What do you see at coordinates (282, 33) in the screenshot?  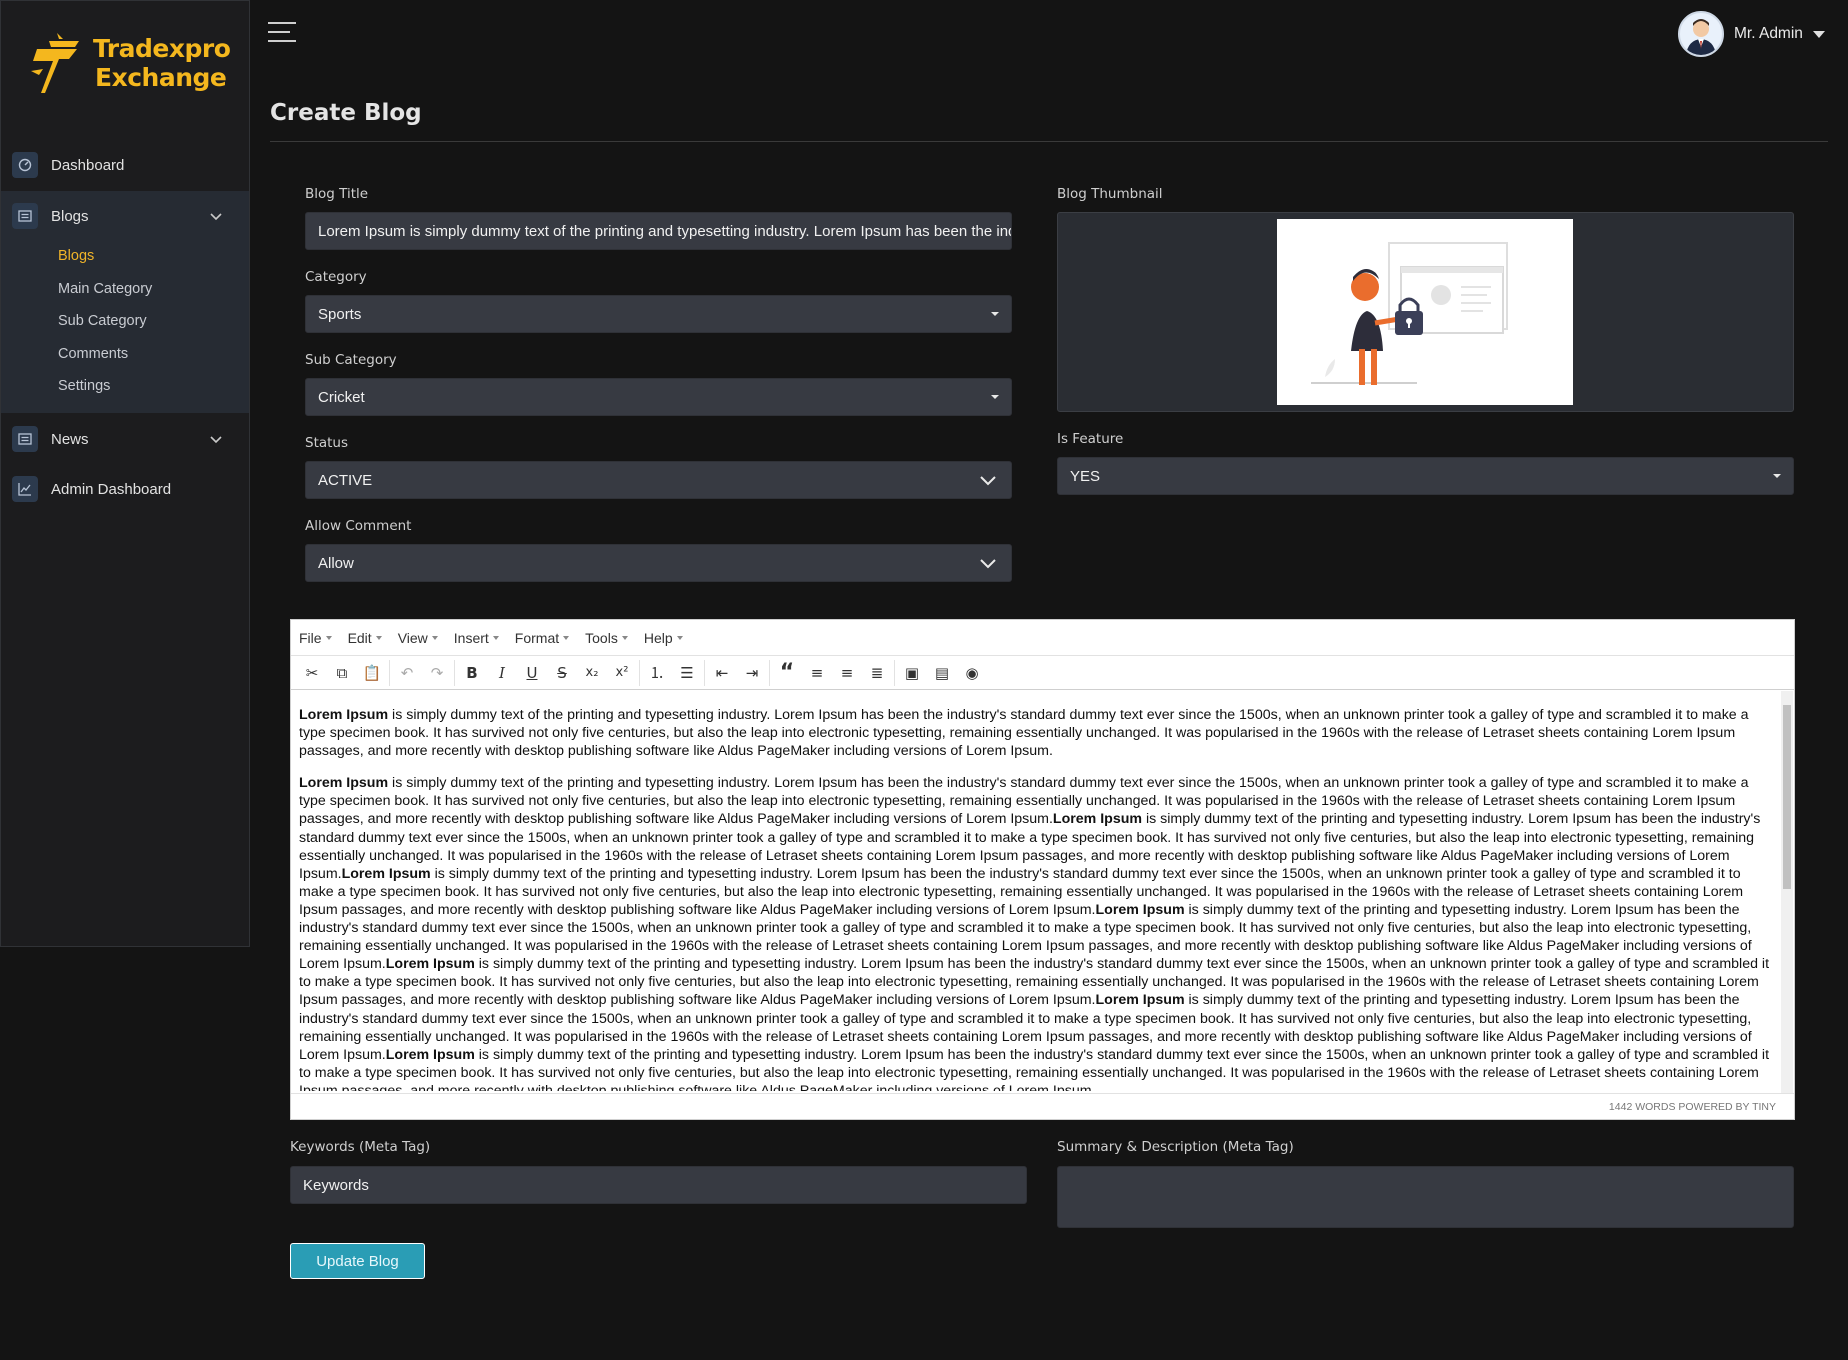 I see `menu-toggle-icon` at bounding box center [282, 33].